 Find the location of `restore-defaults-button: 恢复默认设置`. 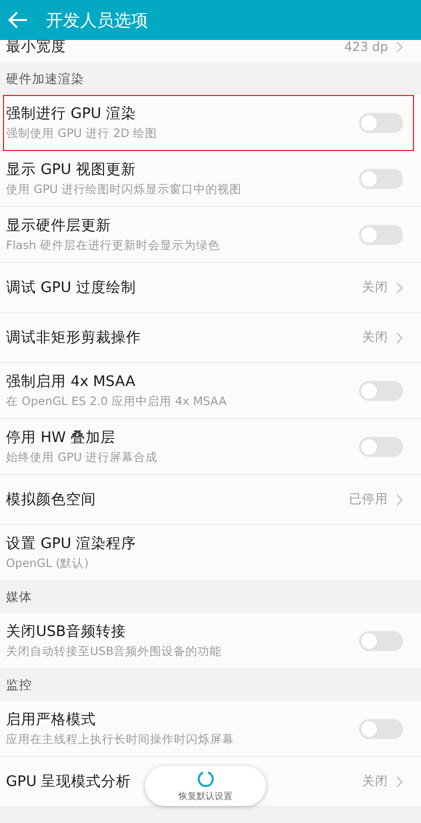

restore-defaults-button: 恢复默认设置 is located at coordinates (205, 786).